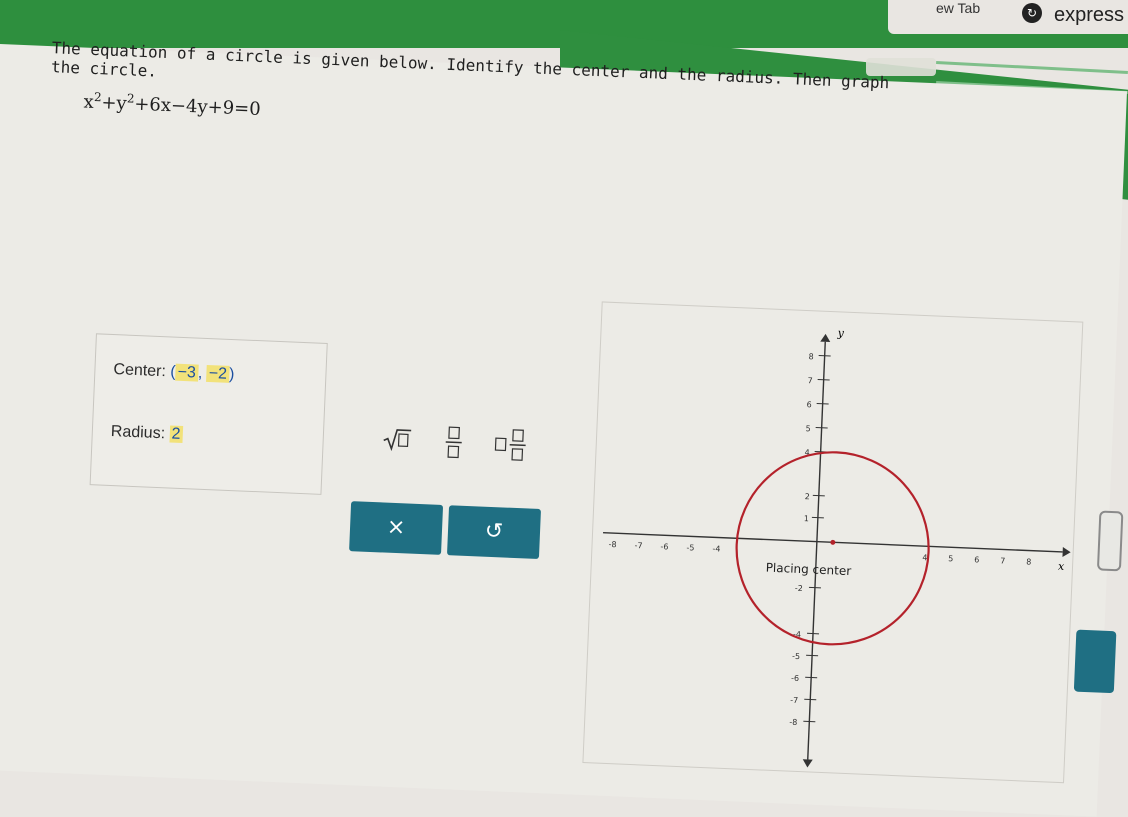 The image size is (1128, 817). Describe the element at coordinates (396, 528) in the screenshot. I see `clear-button: ×` at that location.